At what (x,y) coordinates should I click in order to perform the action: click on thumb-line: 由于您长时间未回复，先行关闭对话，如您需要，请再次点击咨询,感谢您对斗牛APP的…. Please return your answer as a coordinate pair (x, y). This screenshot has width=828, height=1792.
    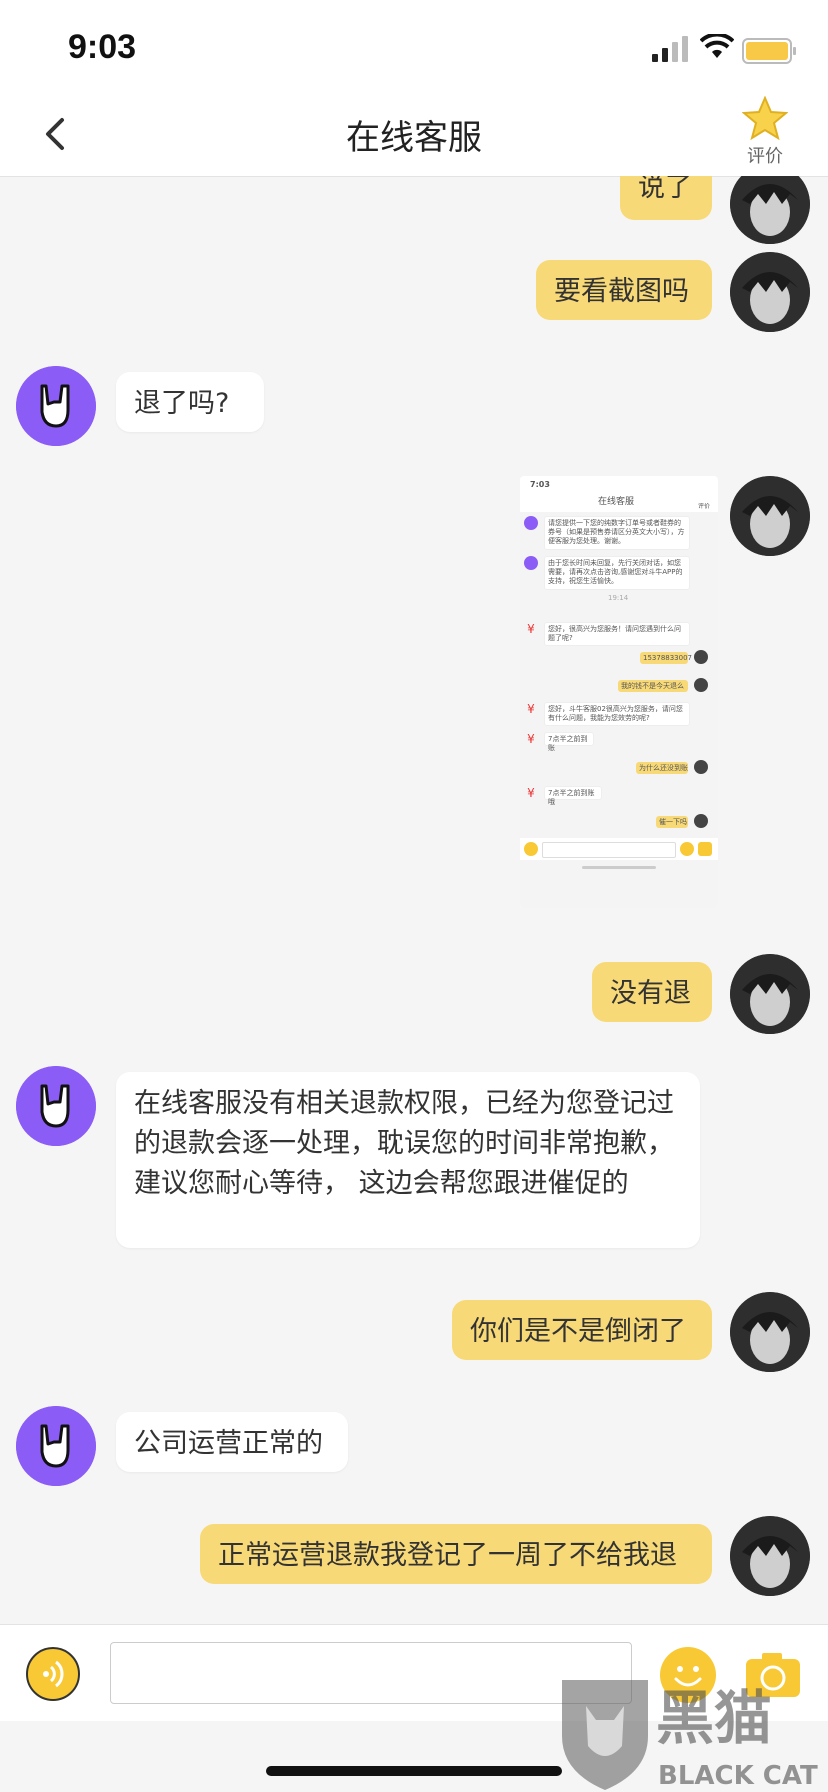
    Looking at the image, I should click on (615, 572).